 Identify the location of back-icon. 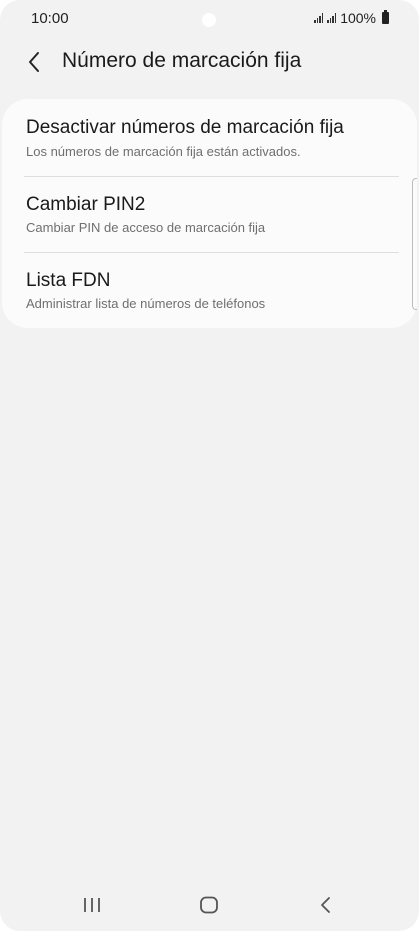
(325, 905).